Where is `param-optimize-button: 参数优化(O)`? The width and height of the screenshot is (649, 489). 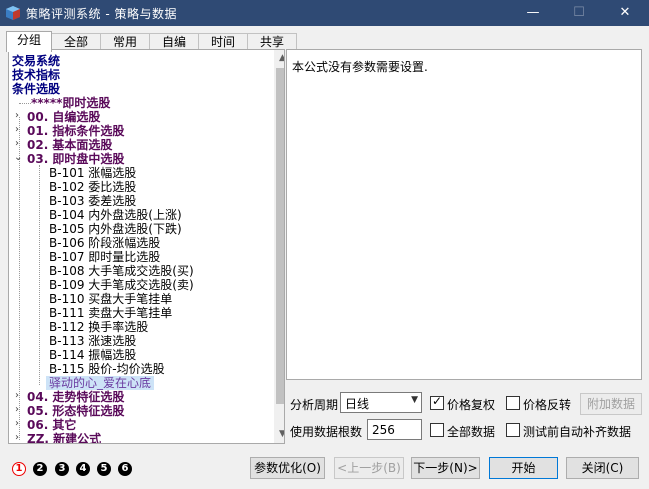 param-optimize-button: 参数优化(O) is located at coordinates (287, 468).